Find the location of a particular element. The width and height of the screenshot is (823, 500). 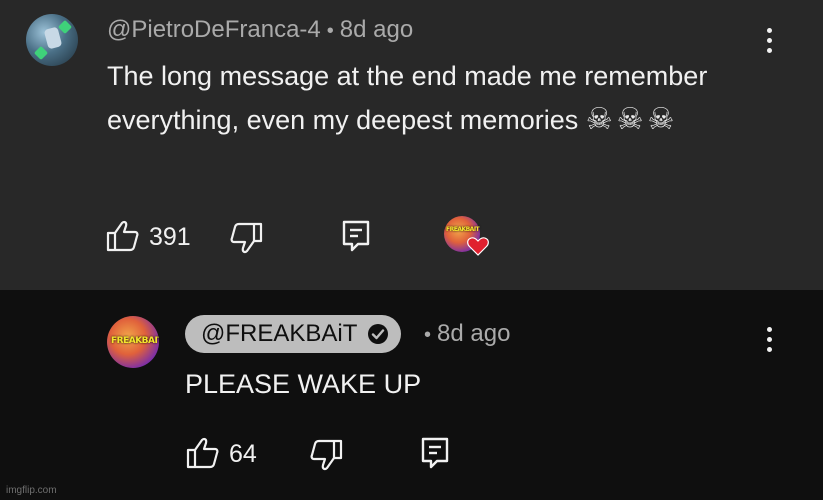

like-count: 391 is located at coordinates (170, 237).